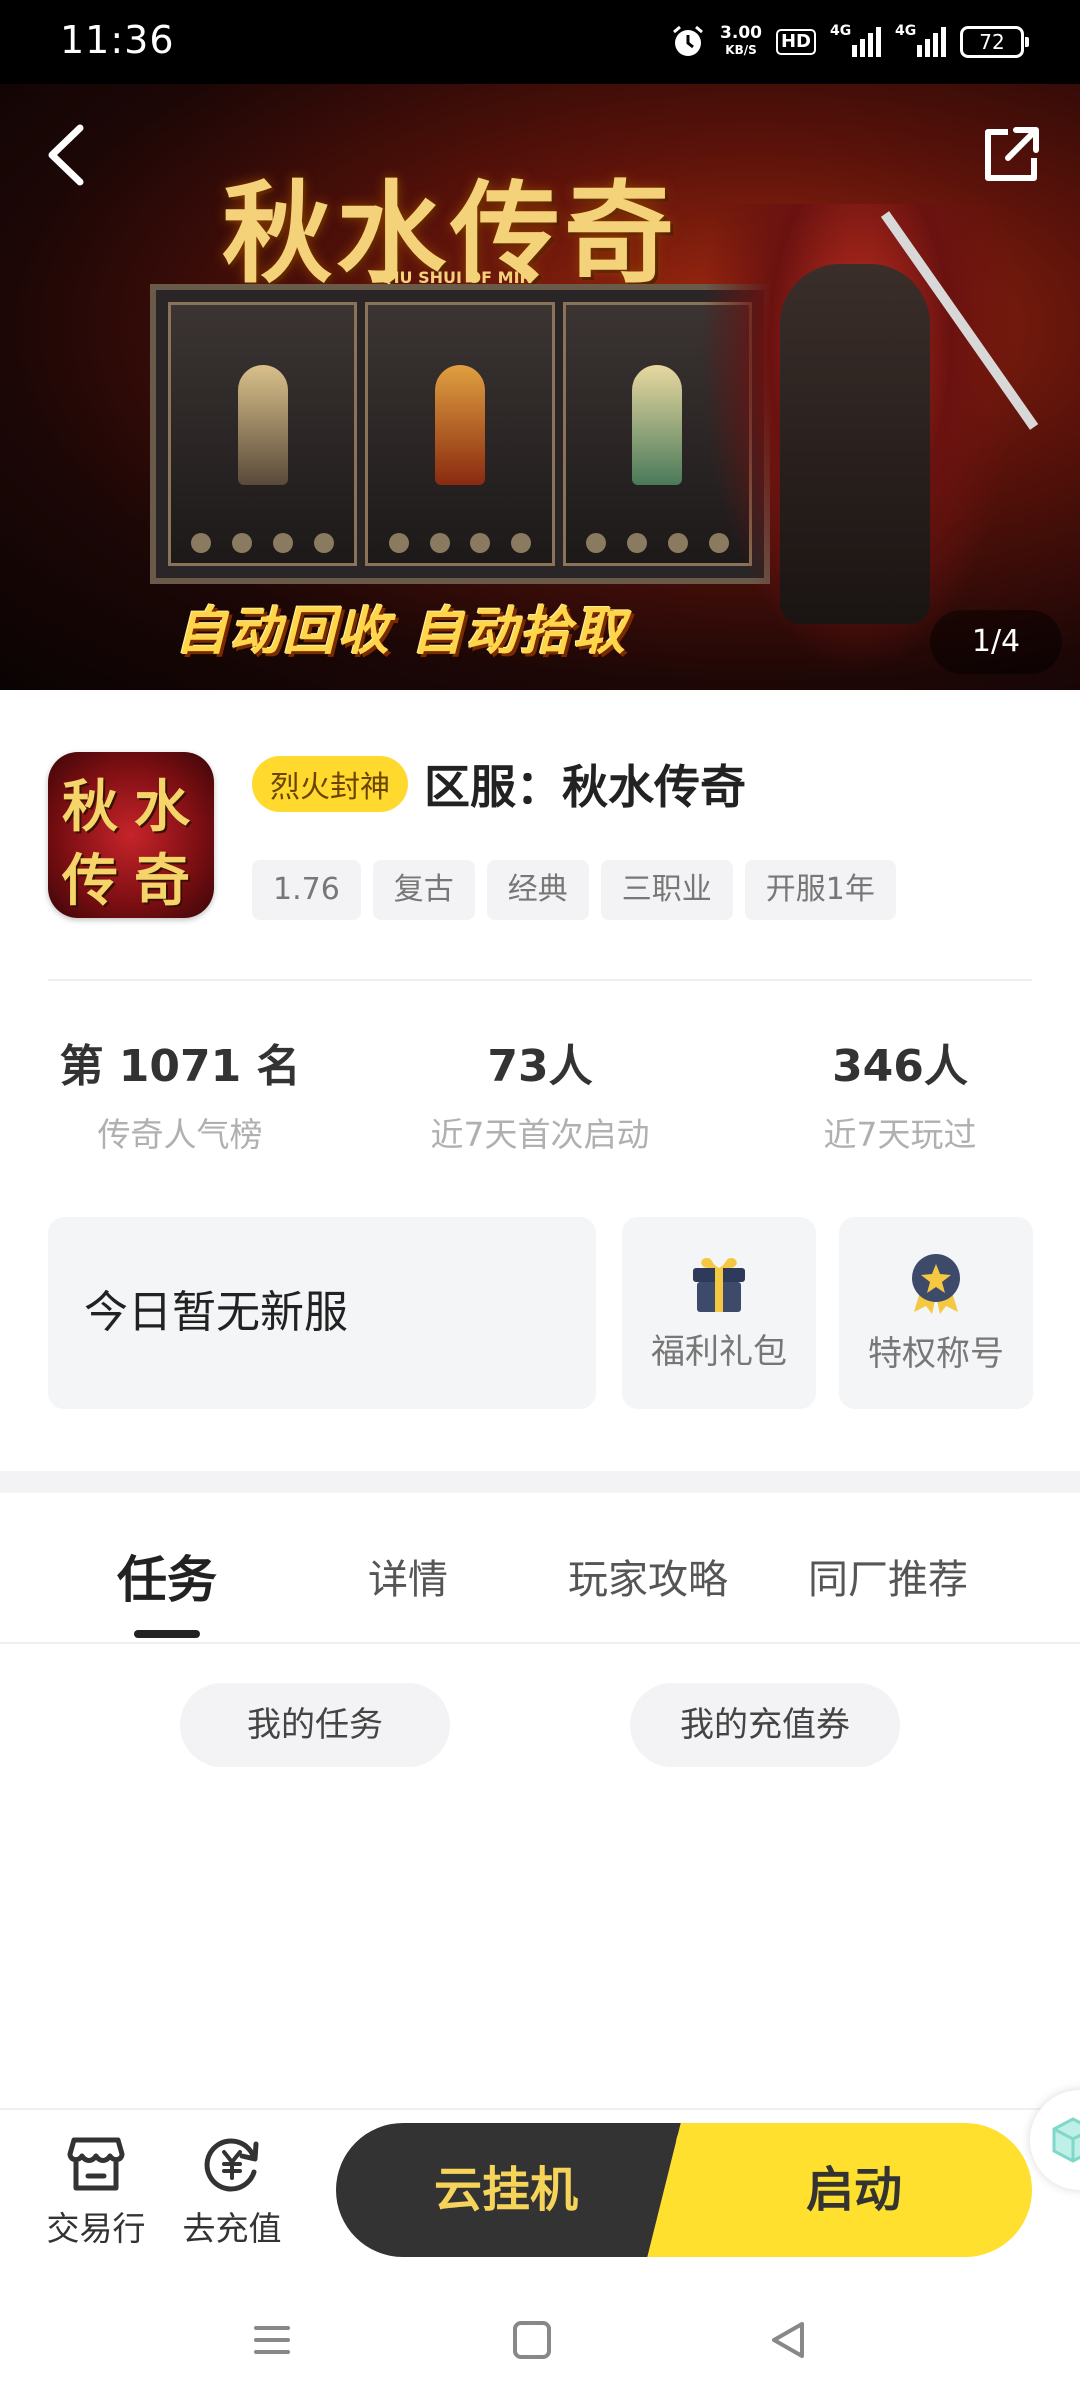  Describe the element at coordinates (936, 1283) in the screenshot. I see `medal-icon` at that location.